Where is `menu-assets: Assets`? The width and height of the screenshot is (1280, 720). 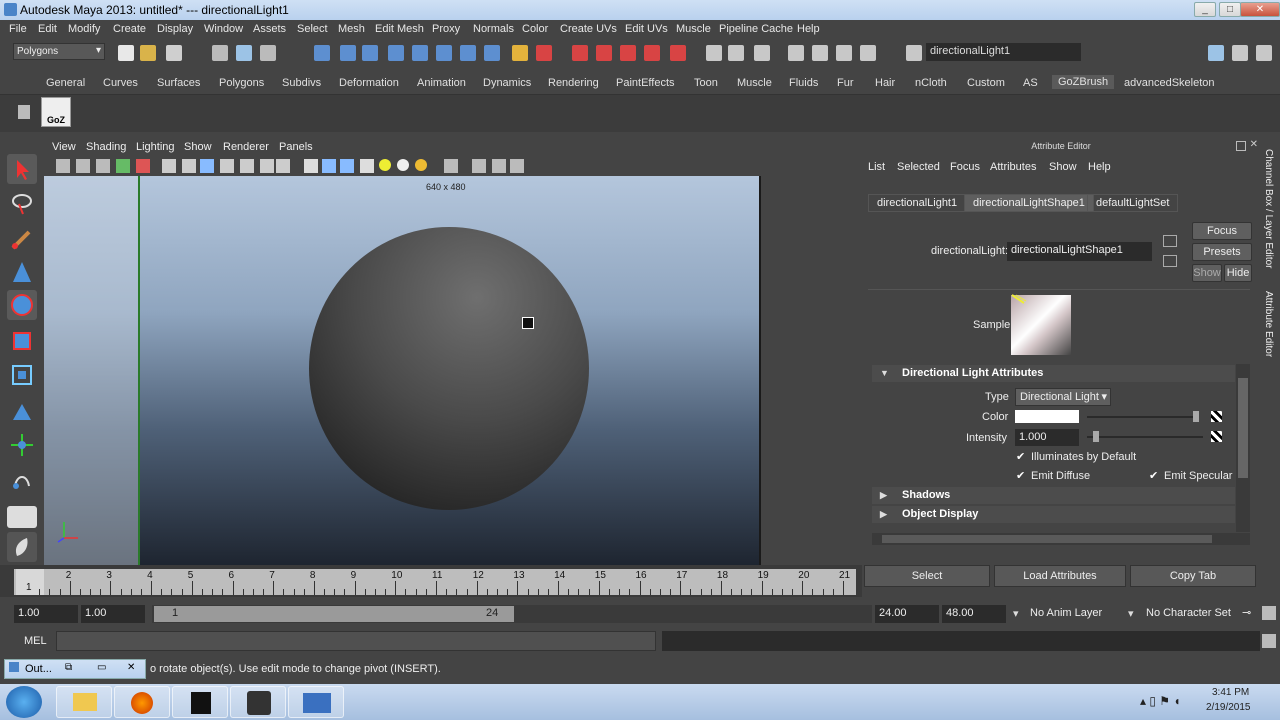 menu-assets: Assets is located at coordinates (269, 29).